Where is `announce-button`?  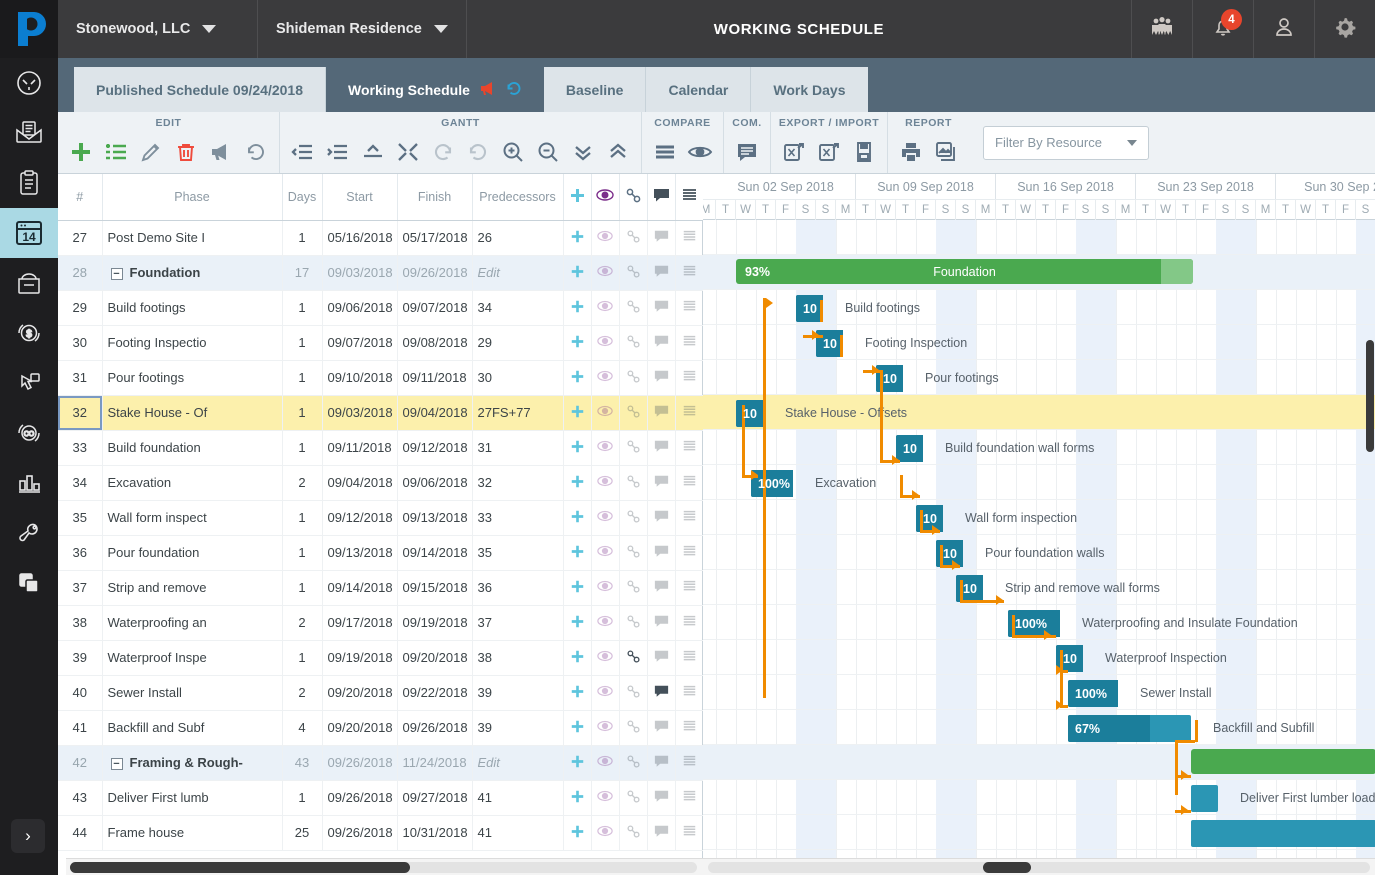 announce-button is located at coordinates (221, 152).